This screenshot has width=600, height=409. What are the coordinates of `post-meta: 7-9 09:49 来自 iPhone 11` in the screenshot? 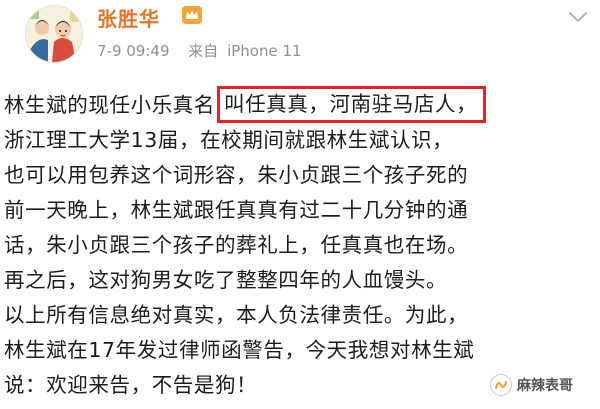 It's located at (199, 50).